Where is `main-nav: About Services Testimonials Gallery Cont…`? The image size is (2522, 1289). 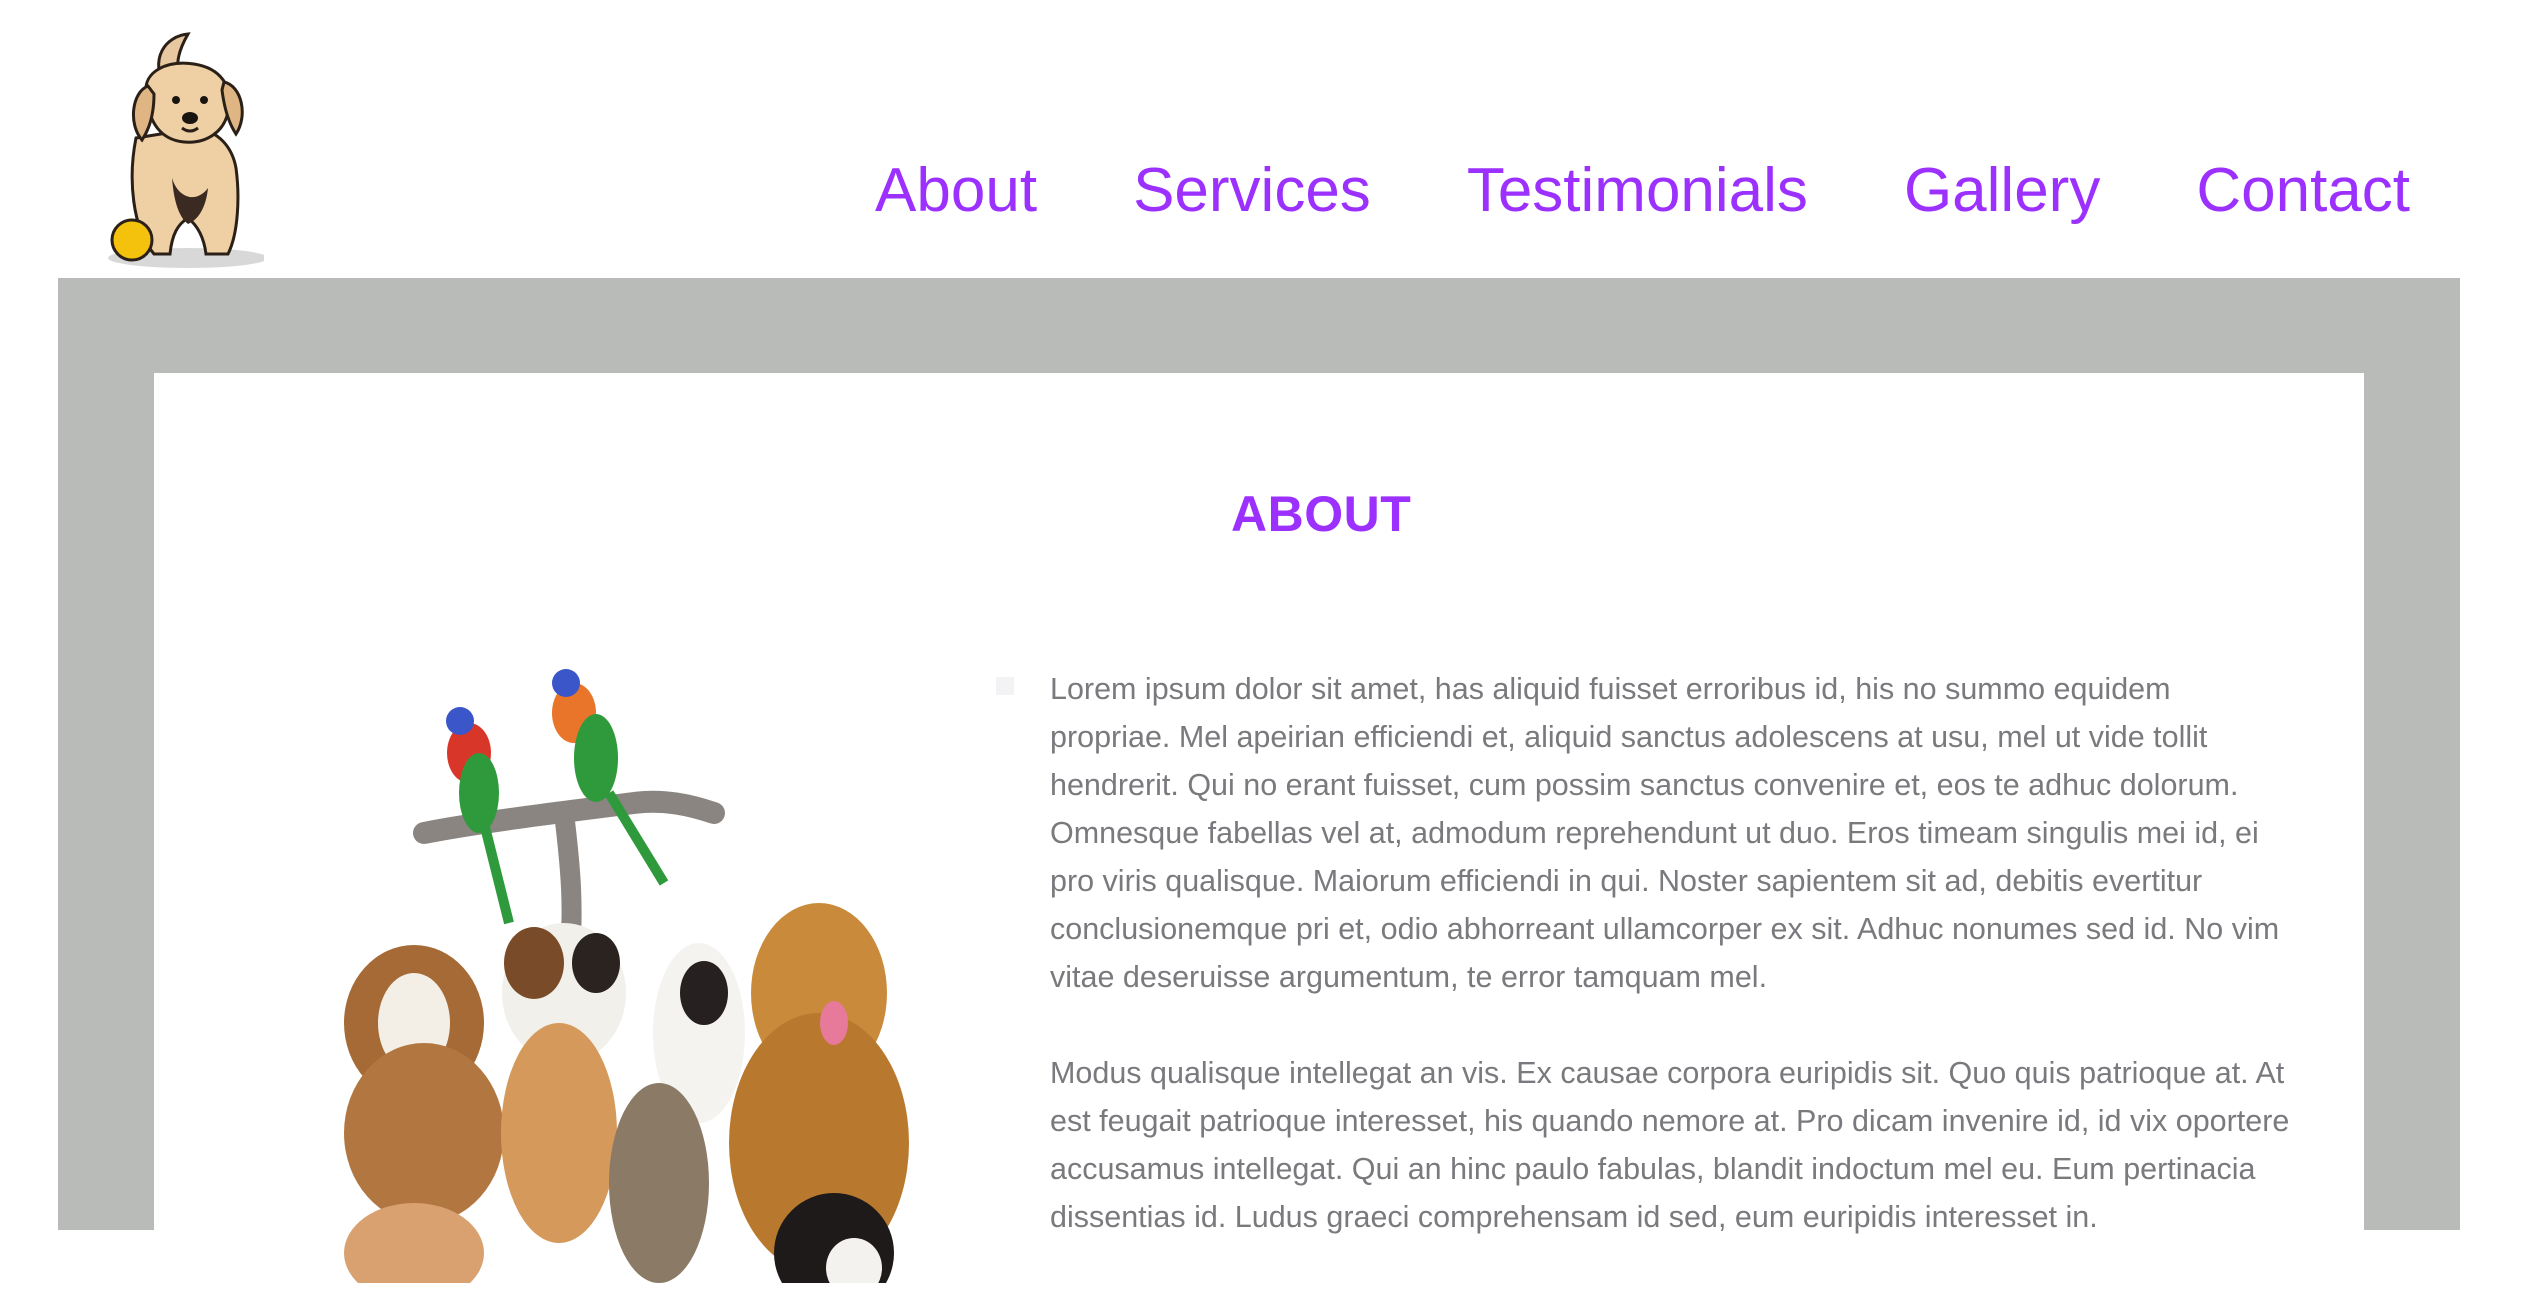
main-nav: About Services Testimonials Gallery Cont… is located at coordinates (1642, 191).